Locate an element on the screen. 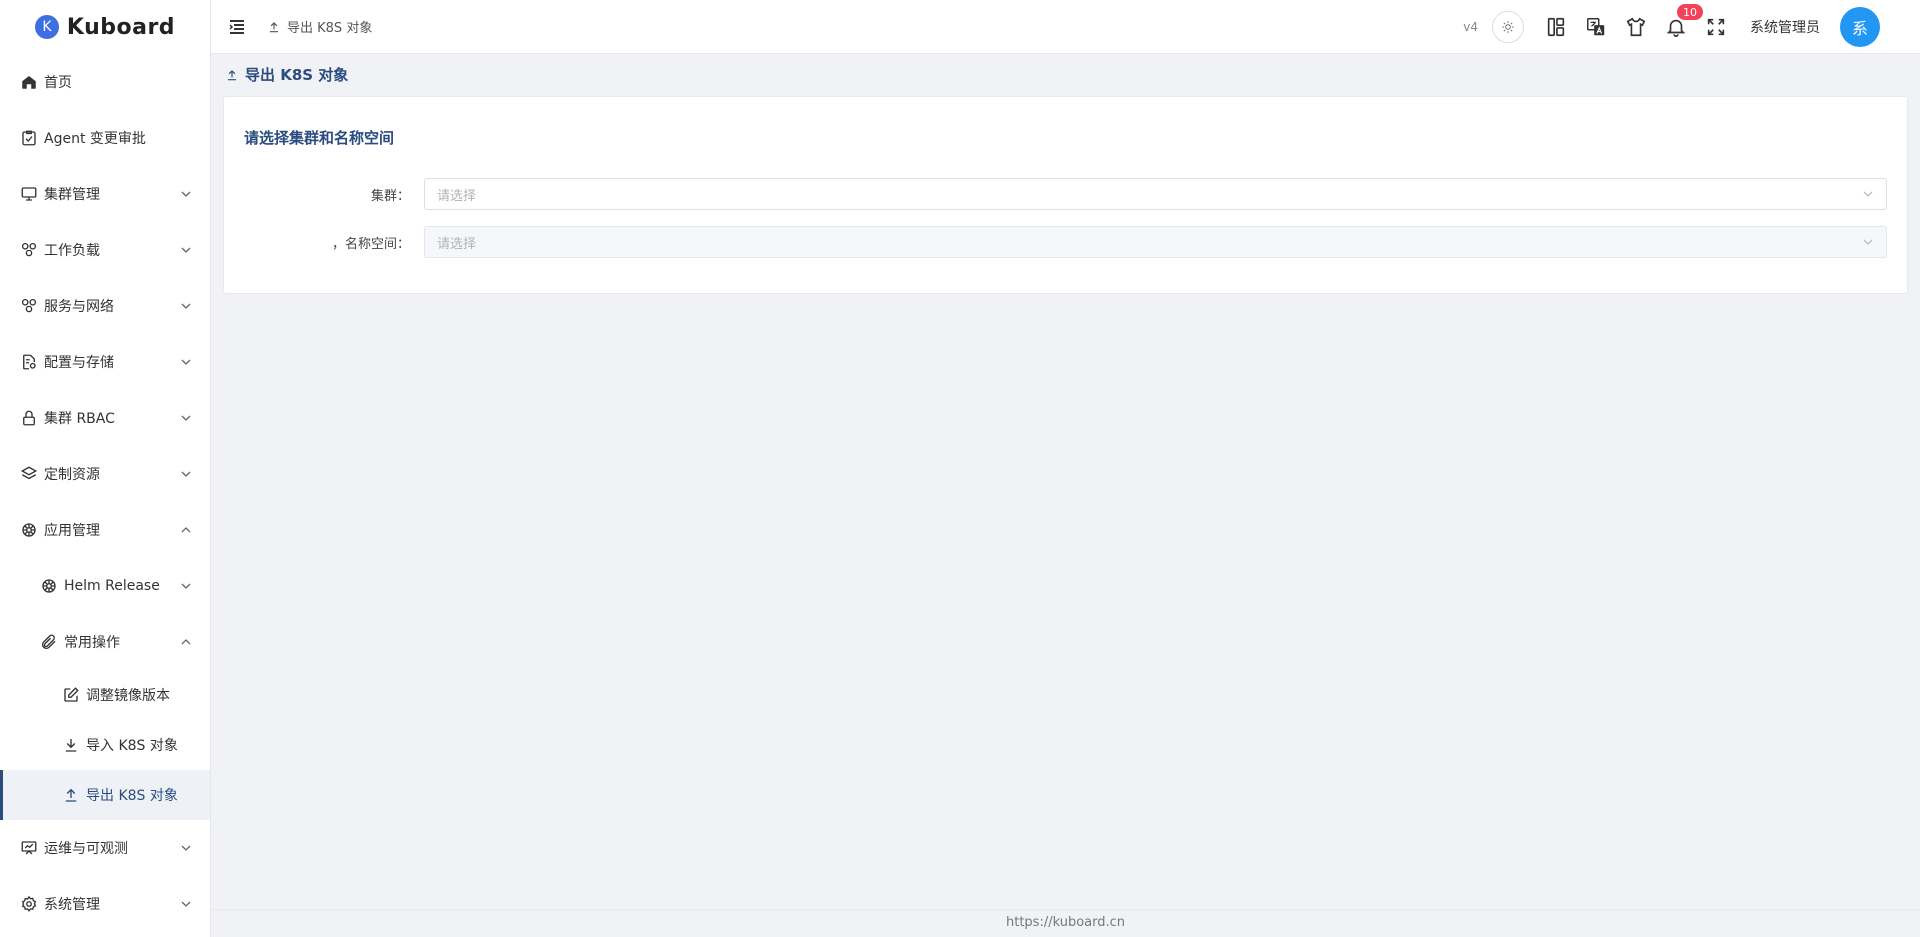  cluster-row: 集群： 请选择 is located at coordinates (1055, 194).